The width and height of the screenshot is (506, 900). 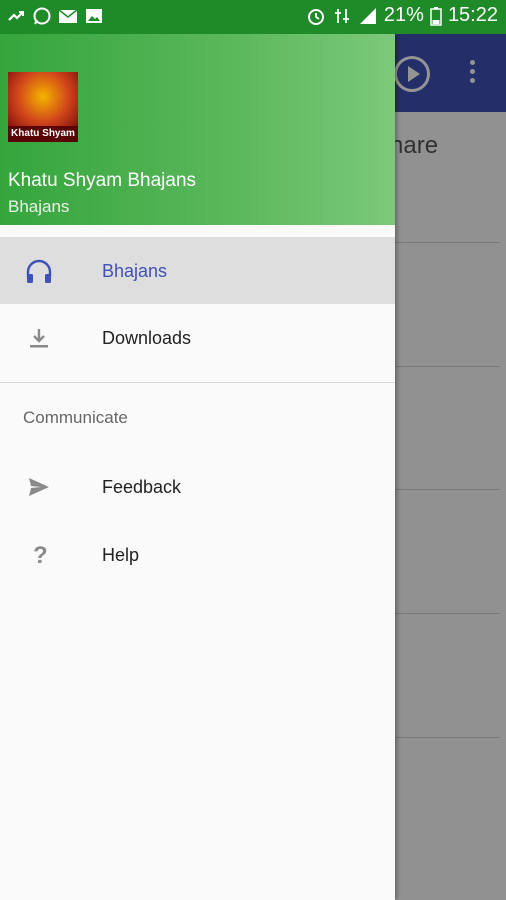 I want to click on headphones-icon, so click(x=39, y=271).